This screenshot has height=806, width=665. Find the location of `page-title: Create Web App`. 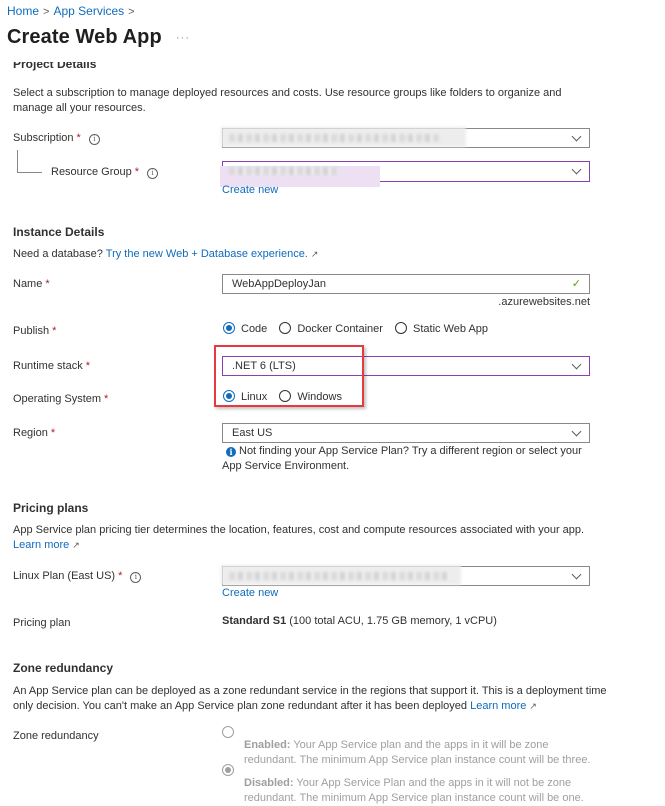

page-title: Create Web App is located at coordinates (84, 37).